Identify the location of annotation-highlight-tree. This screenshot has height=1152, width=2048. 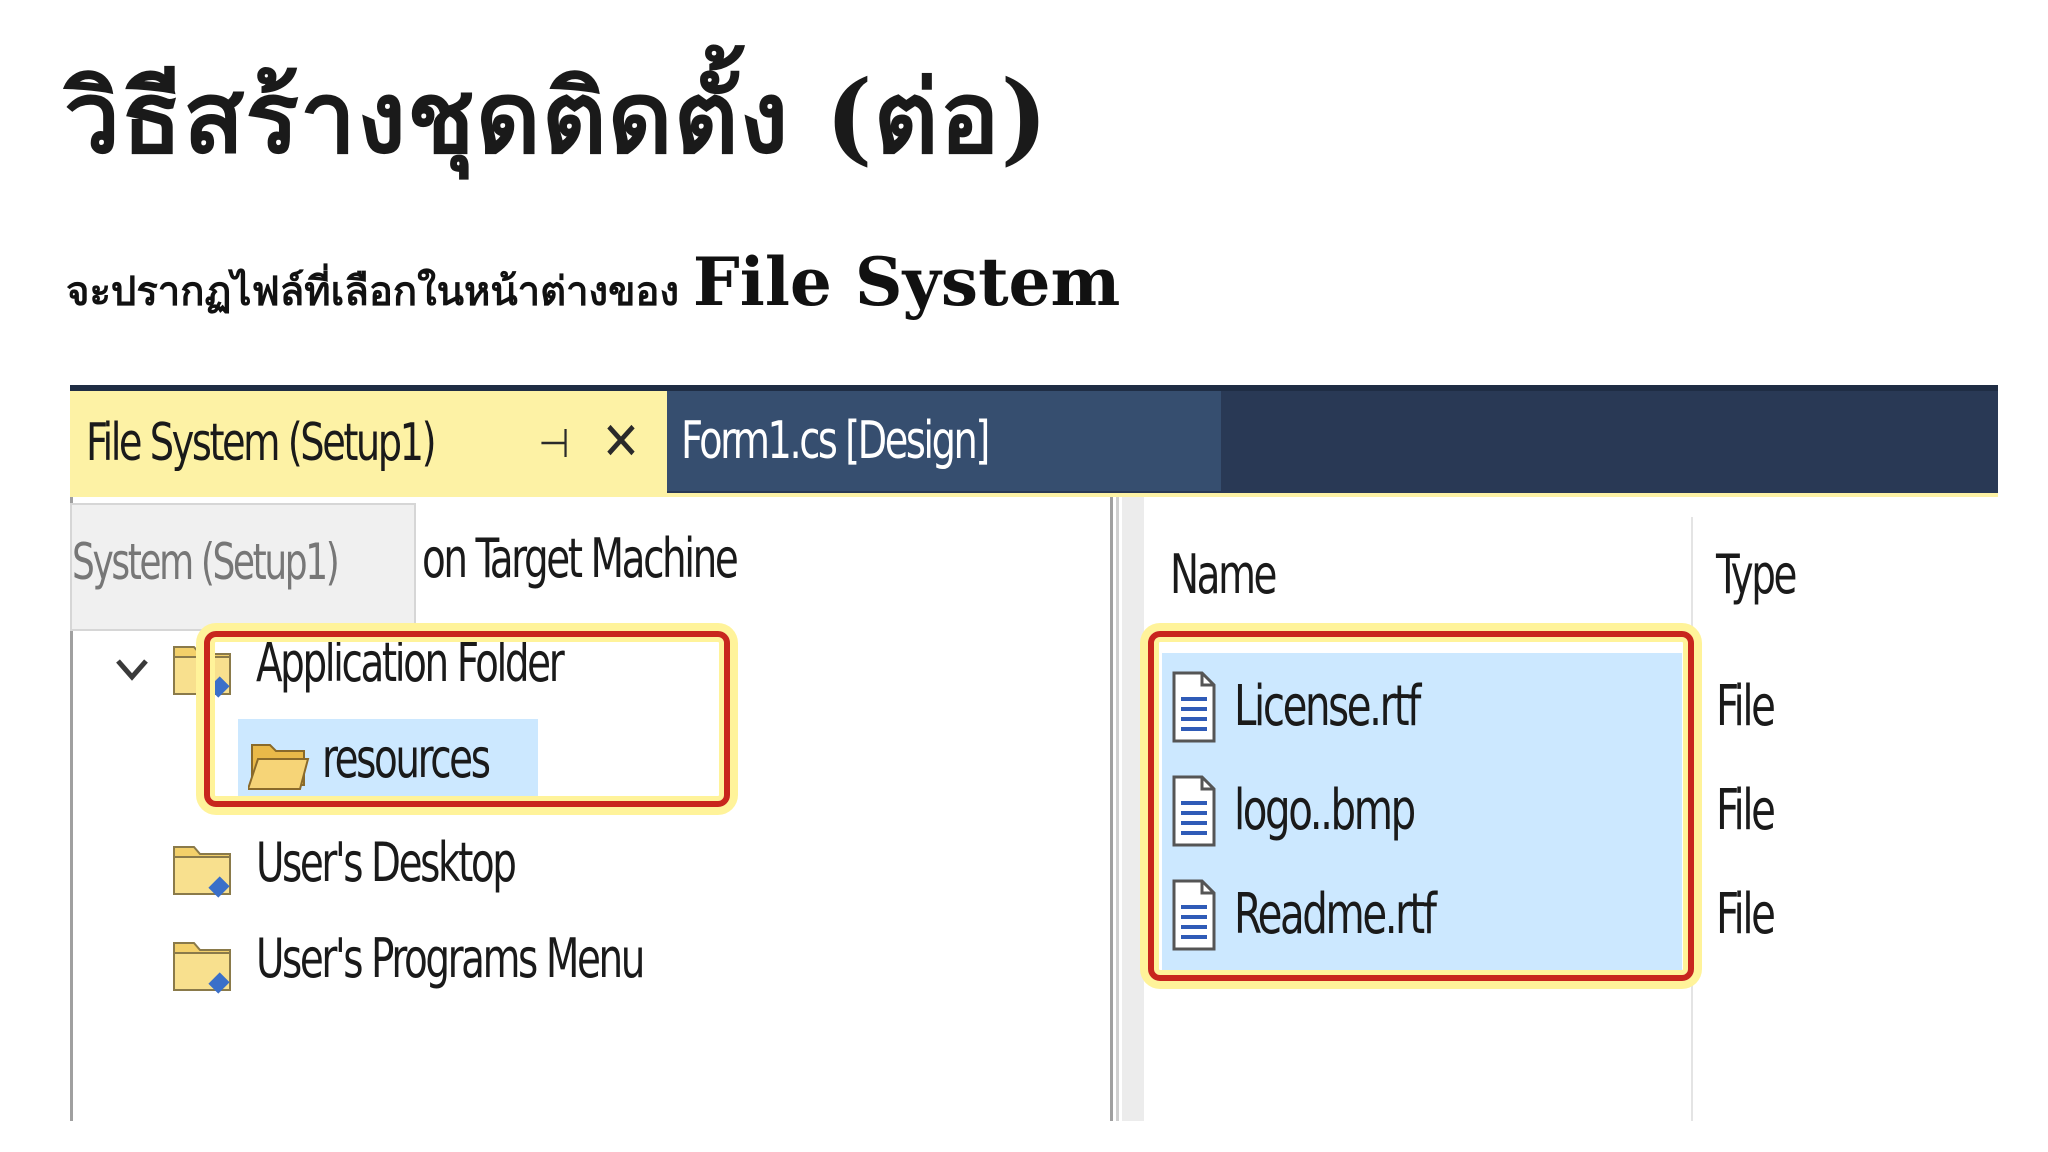
(467, 719).